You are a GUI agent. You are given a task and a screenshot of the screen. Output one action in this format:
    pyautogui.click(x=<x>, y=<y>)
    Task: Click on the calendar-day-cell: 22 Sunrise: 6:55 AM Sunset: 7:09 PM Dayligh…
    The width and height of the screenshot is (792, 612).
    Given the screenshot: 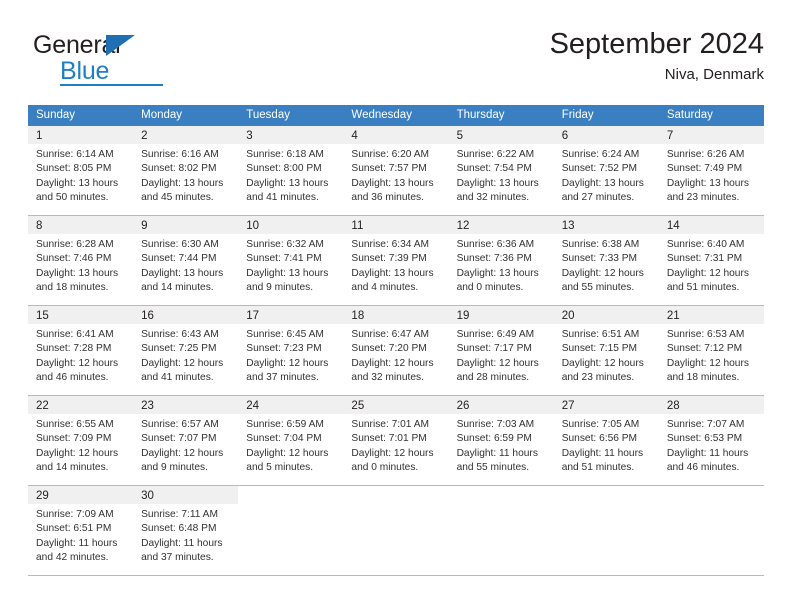 What is the action you would take?
    pyautogui.click(x=81, y=440)
    